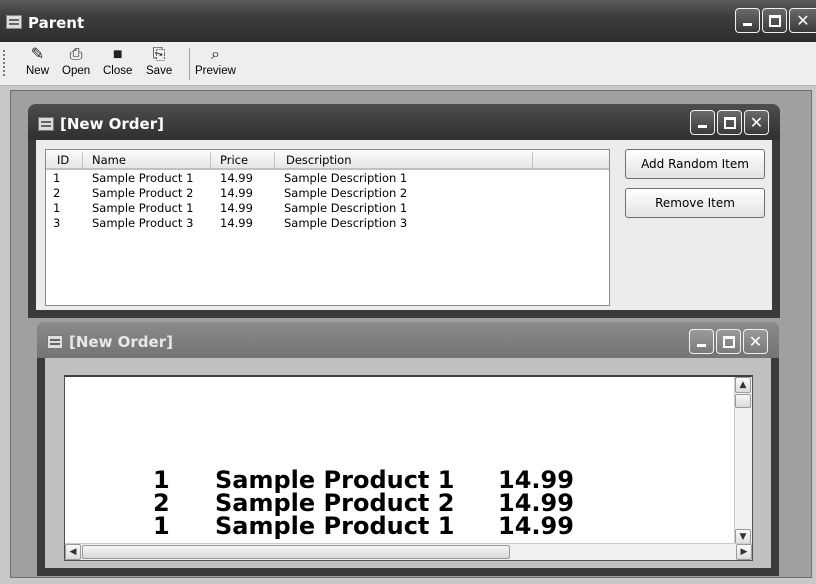  I want to click on preview-icon: ⌕, so click(215, 54).